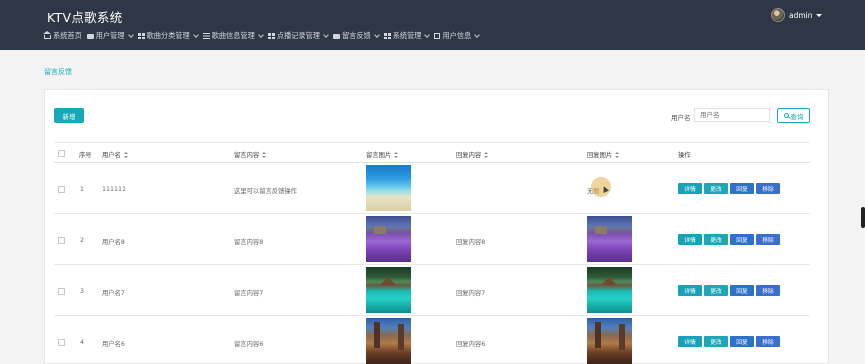  Describe the element at coordinates (863, 217) in the screenshot. I see `scrollbar-thumb` at that location.